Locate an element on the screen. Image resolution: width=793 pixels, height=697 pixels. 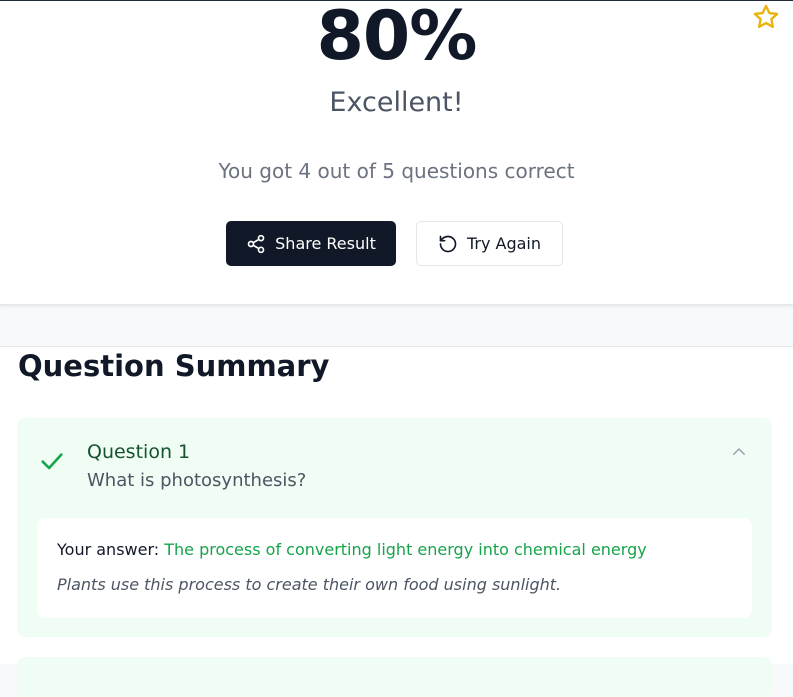
rotate-ccw-icon is located at coordinates (448, 243).